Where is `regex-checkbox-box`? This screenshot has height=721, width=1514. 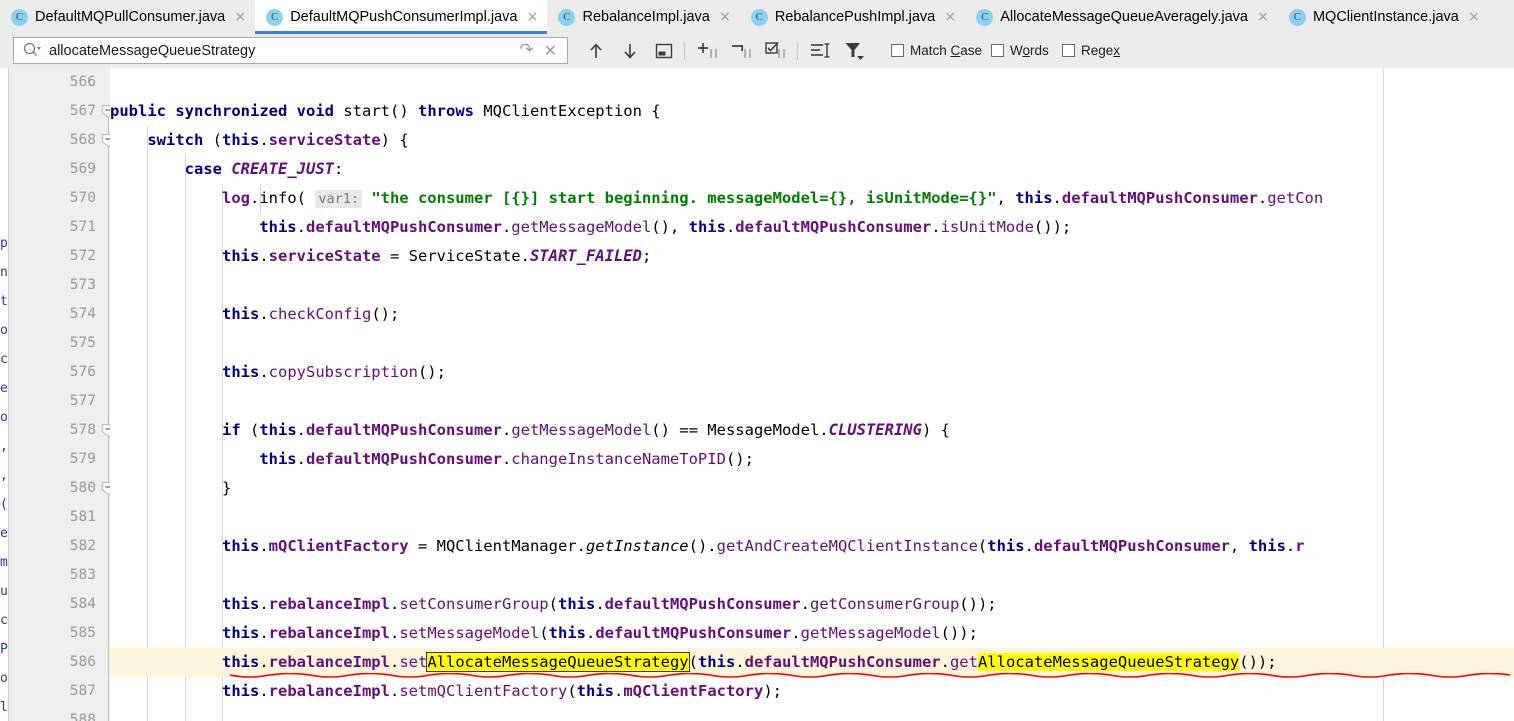 regex-checkbox-box is located at coordinates (1068, 50).